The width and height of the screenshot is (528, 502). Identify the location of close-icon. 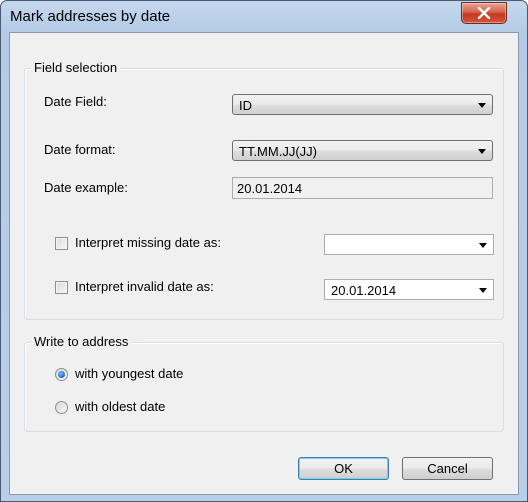
(484, 13).